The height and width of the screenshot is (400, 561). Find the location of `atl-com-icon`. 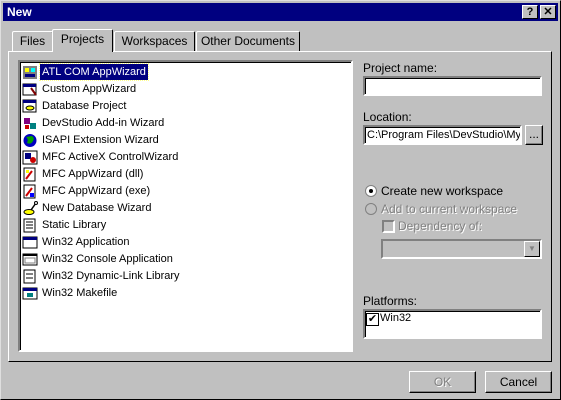

atl-com-icon is located at coordinates (30, 72).